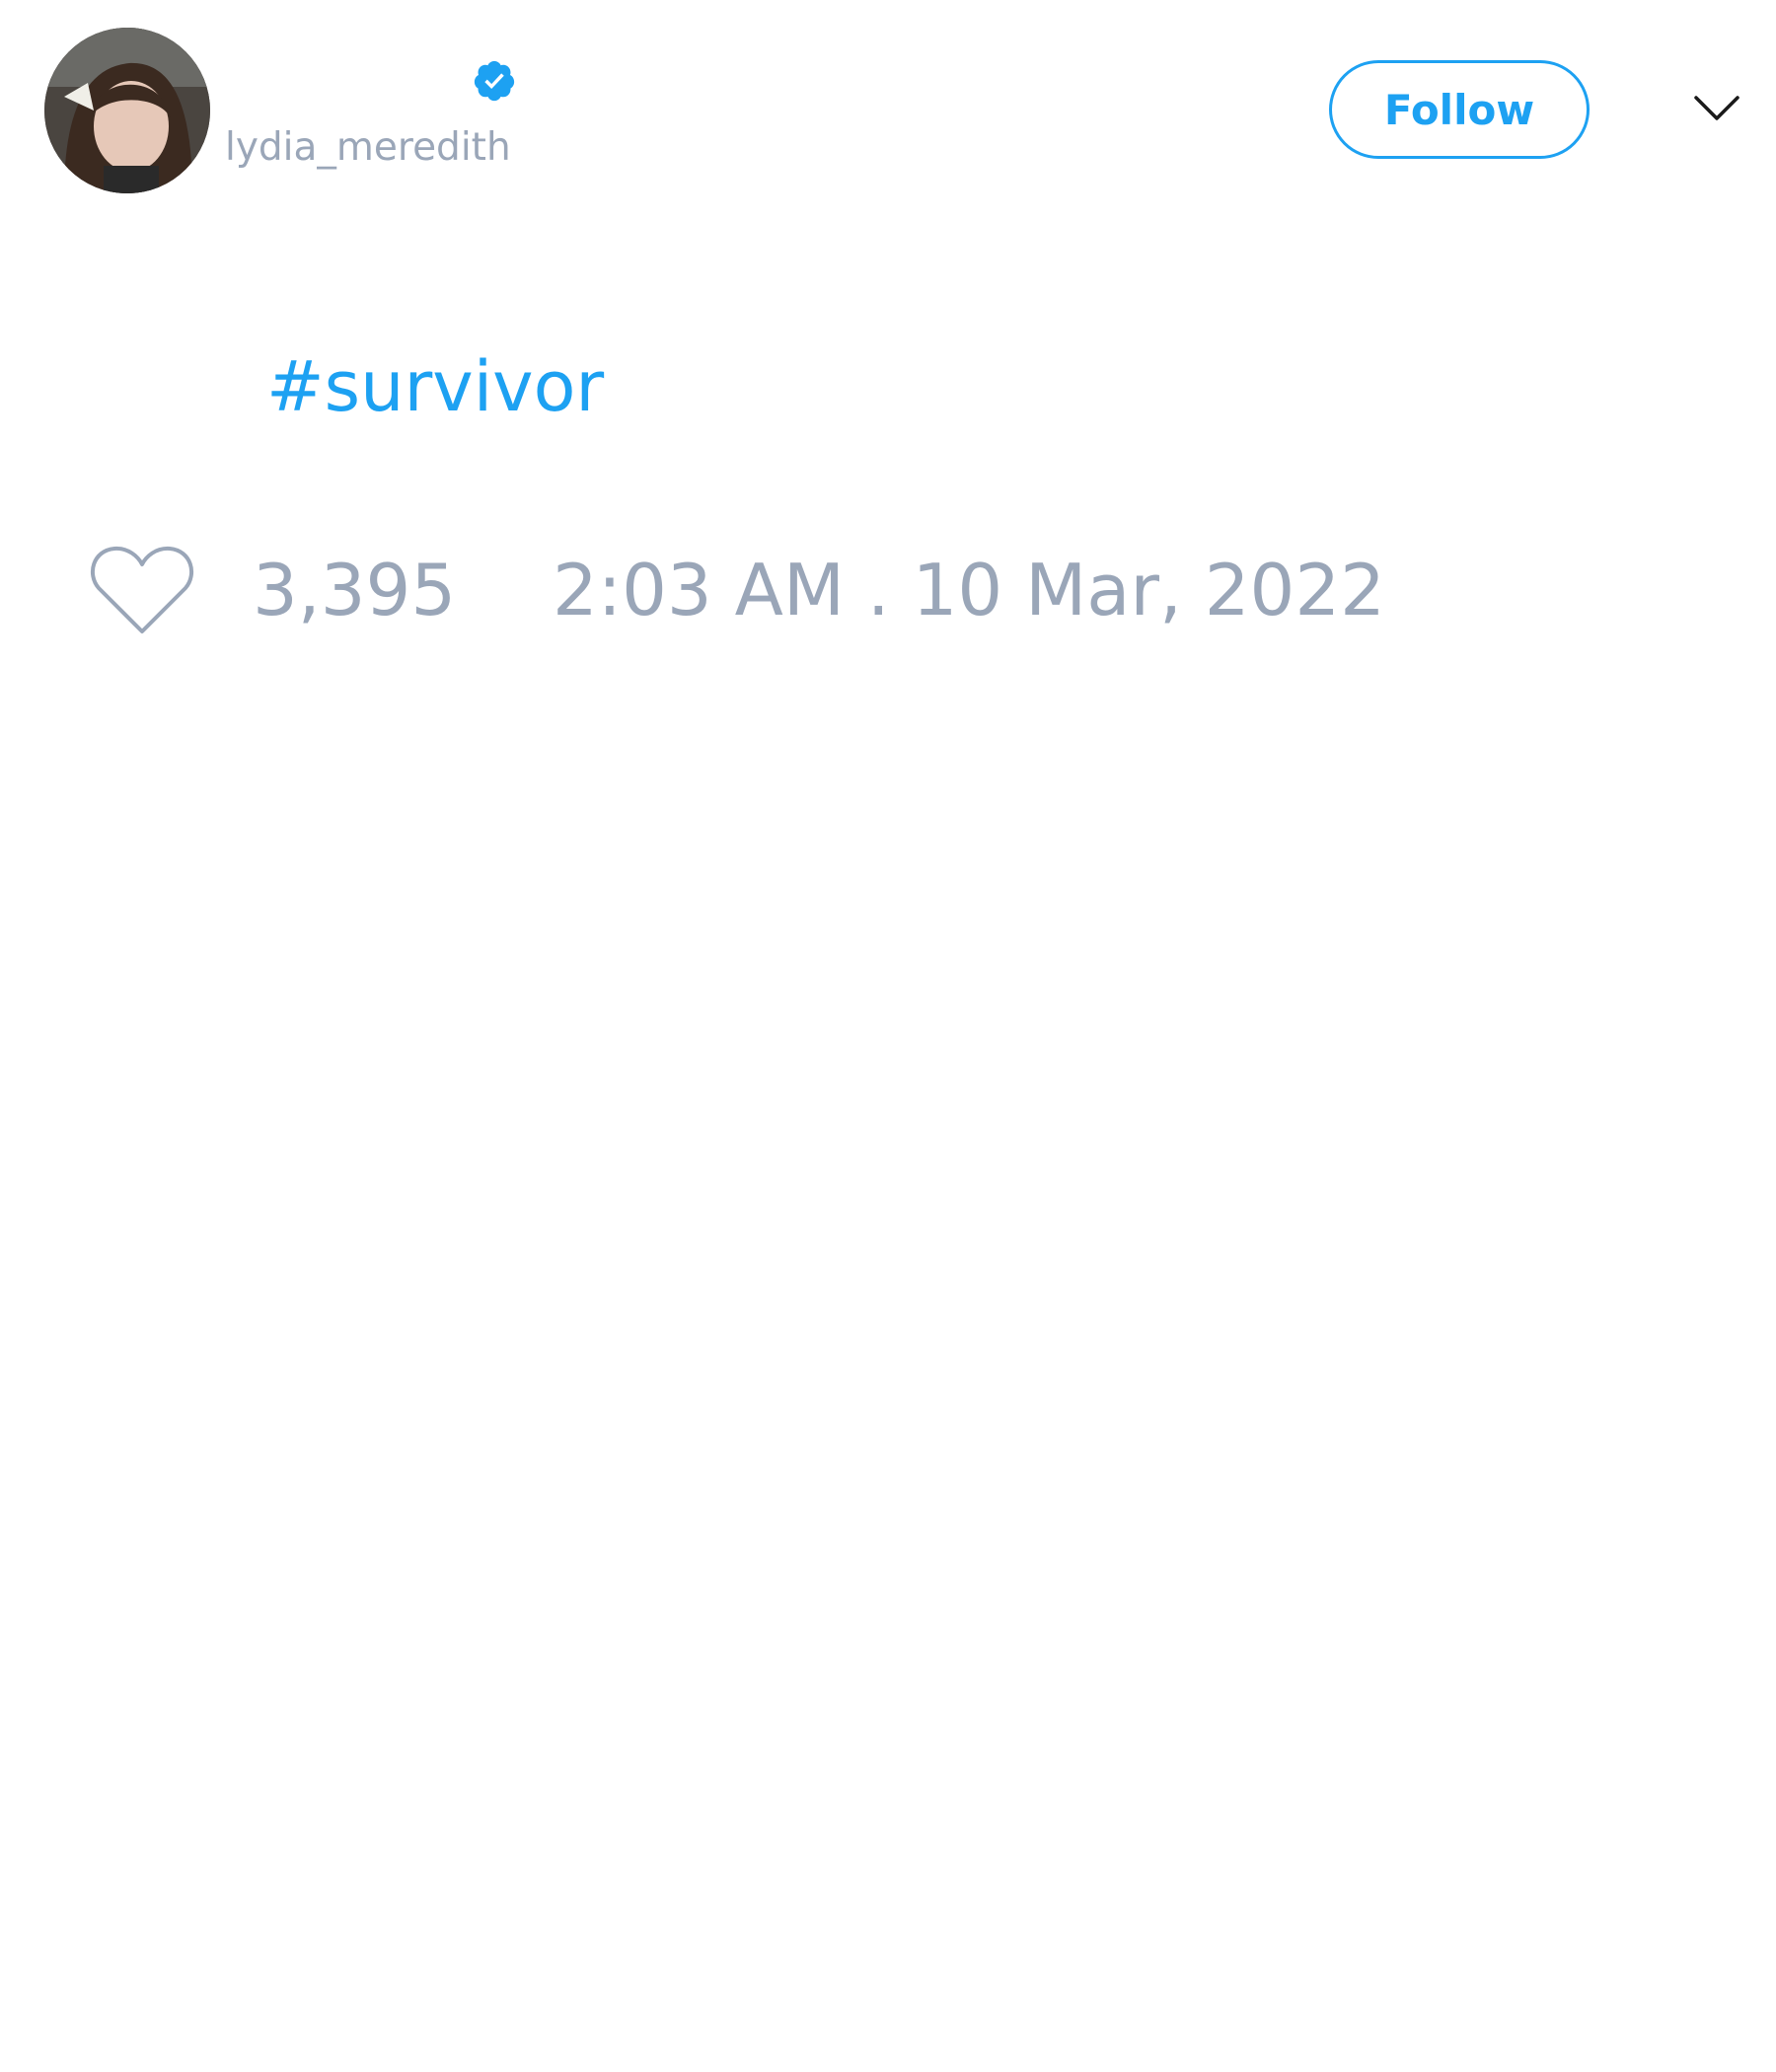 The height and width of the screenshot is (2072, 1776). I want to click on avatar, so click(127, 111).